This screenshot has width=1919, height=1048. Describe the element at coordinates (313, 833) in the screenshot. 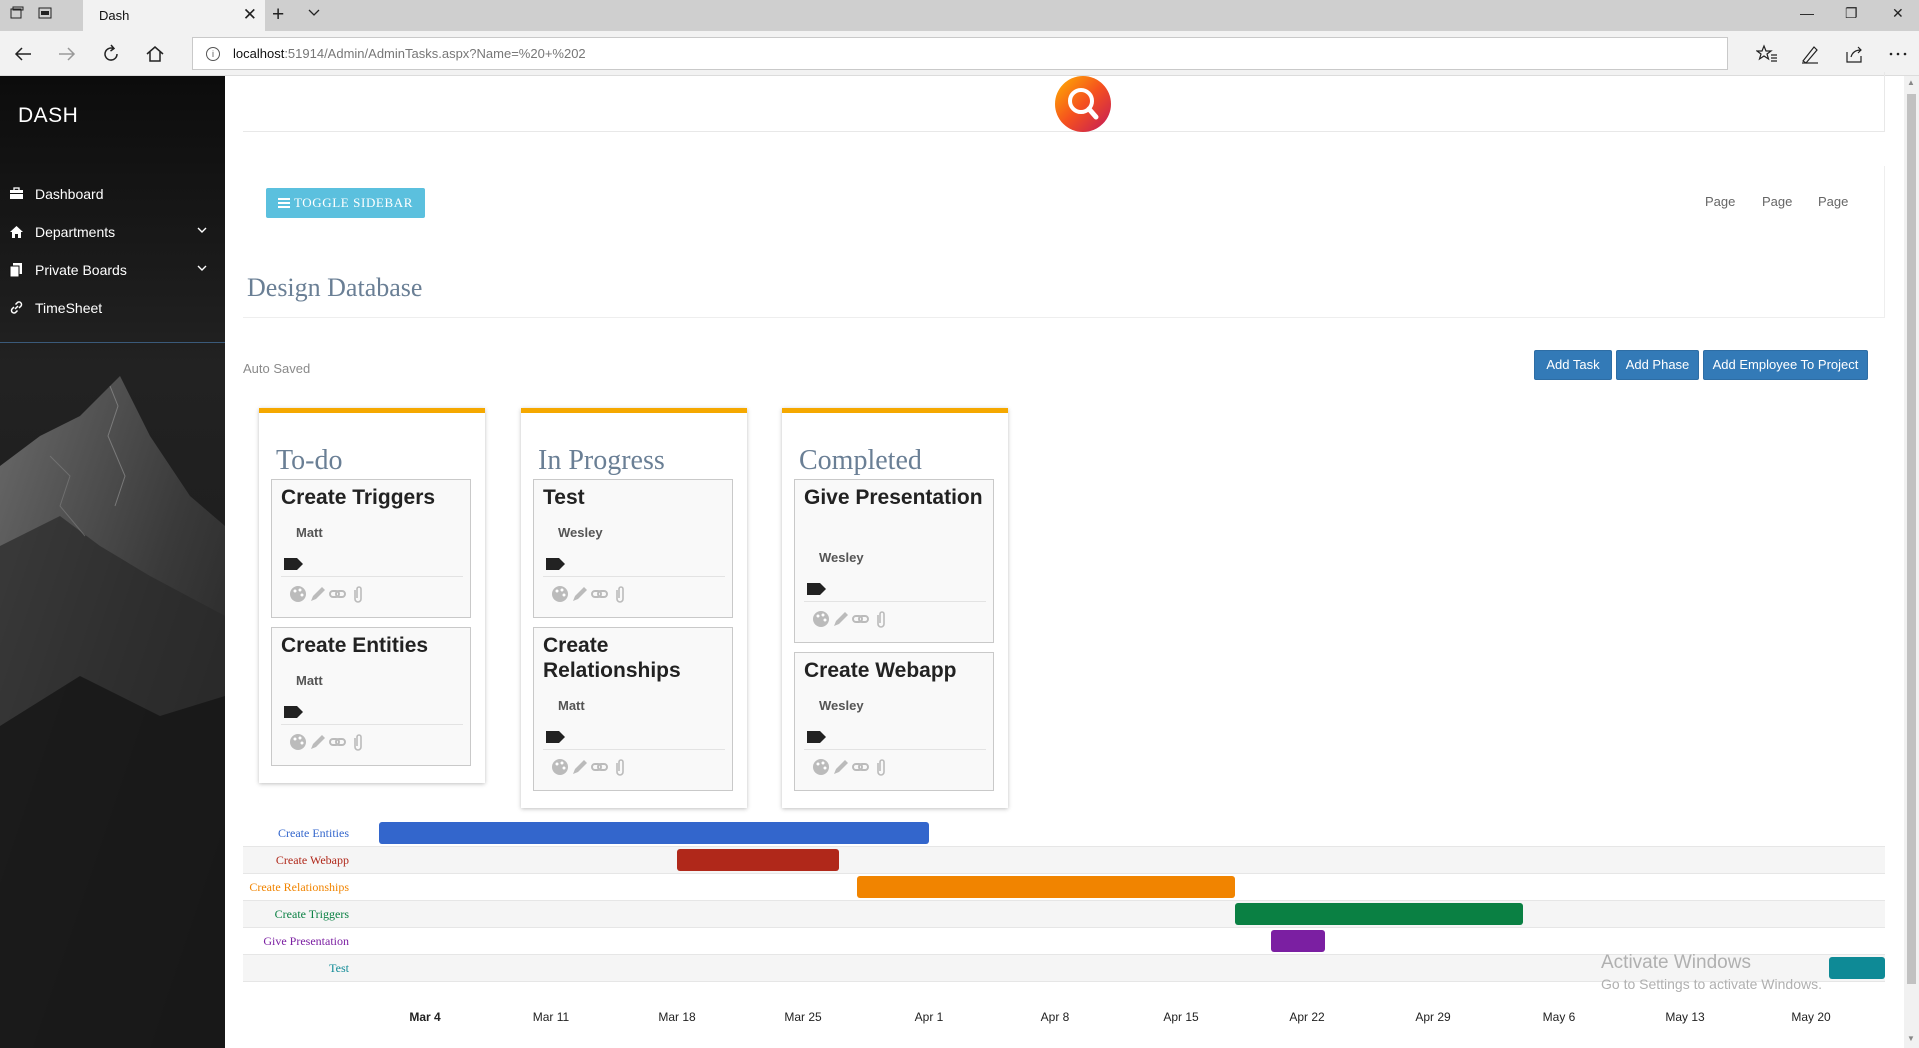

I see `gantt-row-label: Create Entities` at that location.